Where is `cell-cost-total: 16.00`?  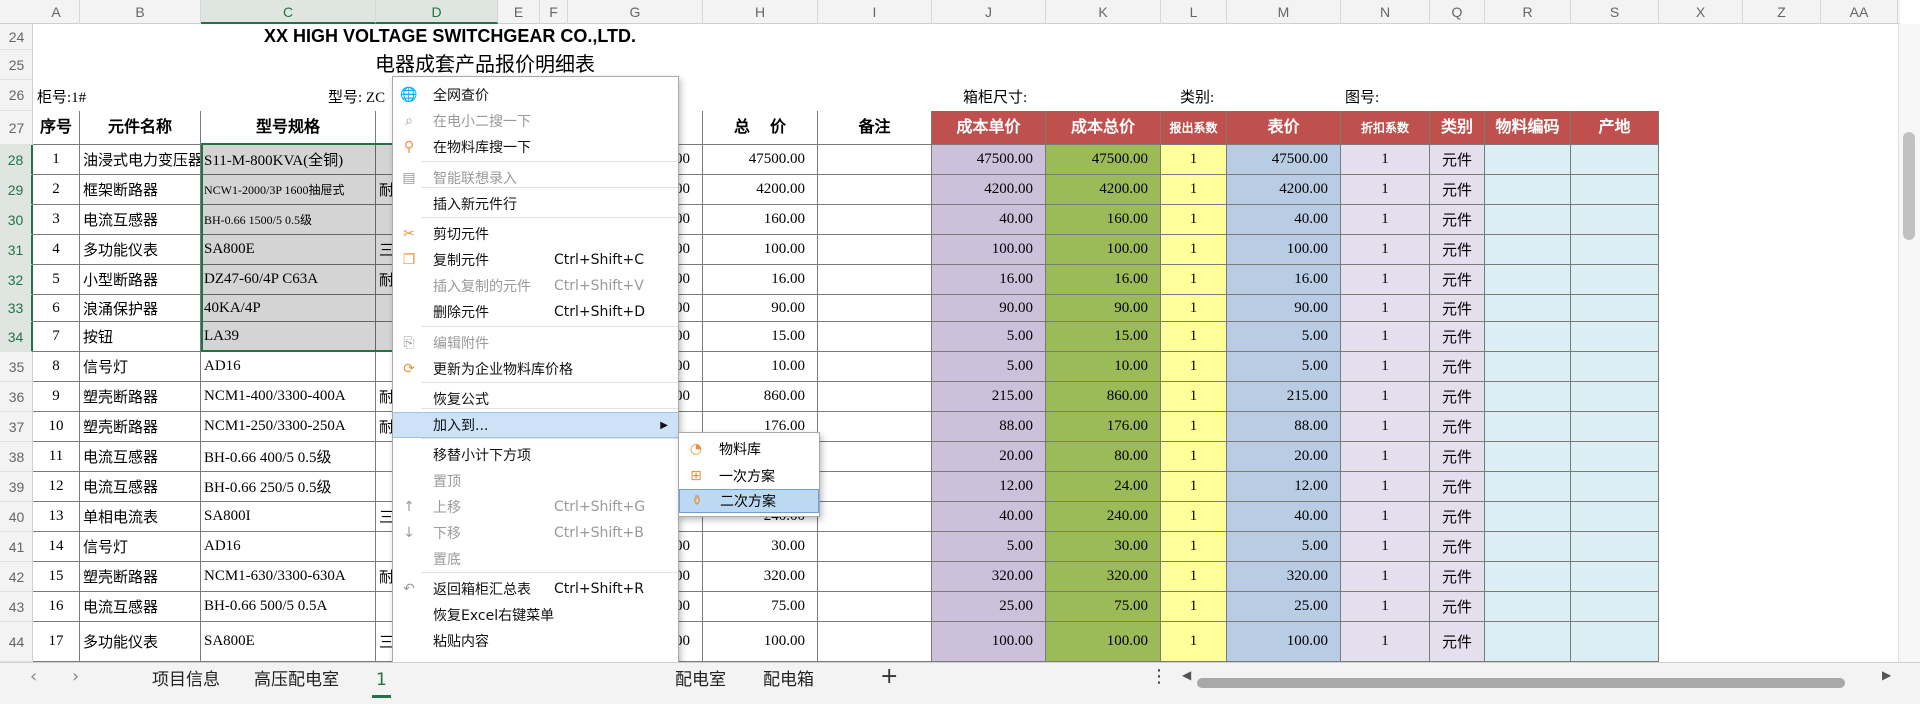 cell-cost-total: 16.00 is located at coordinates (1103, 280).